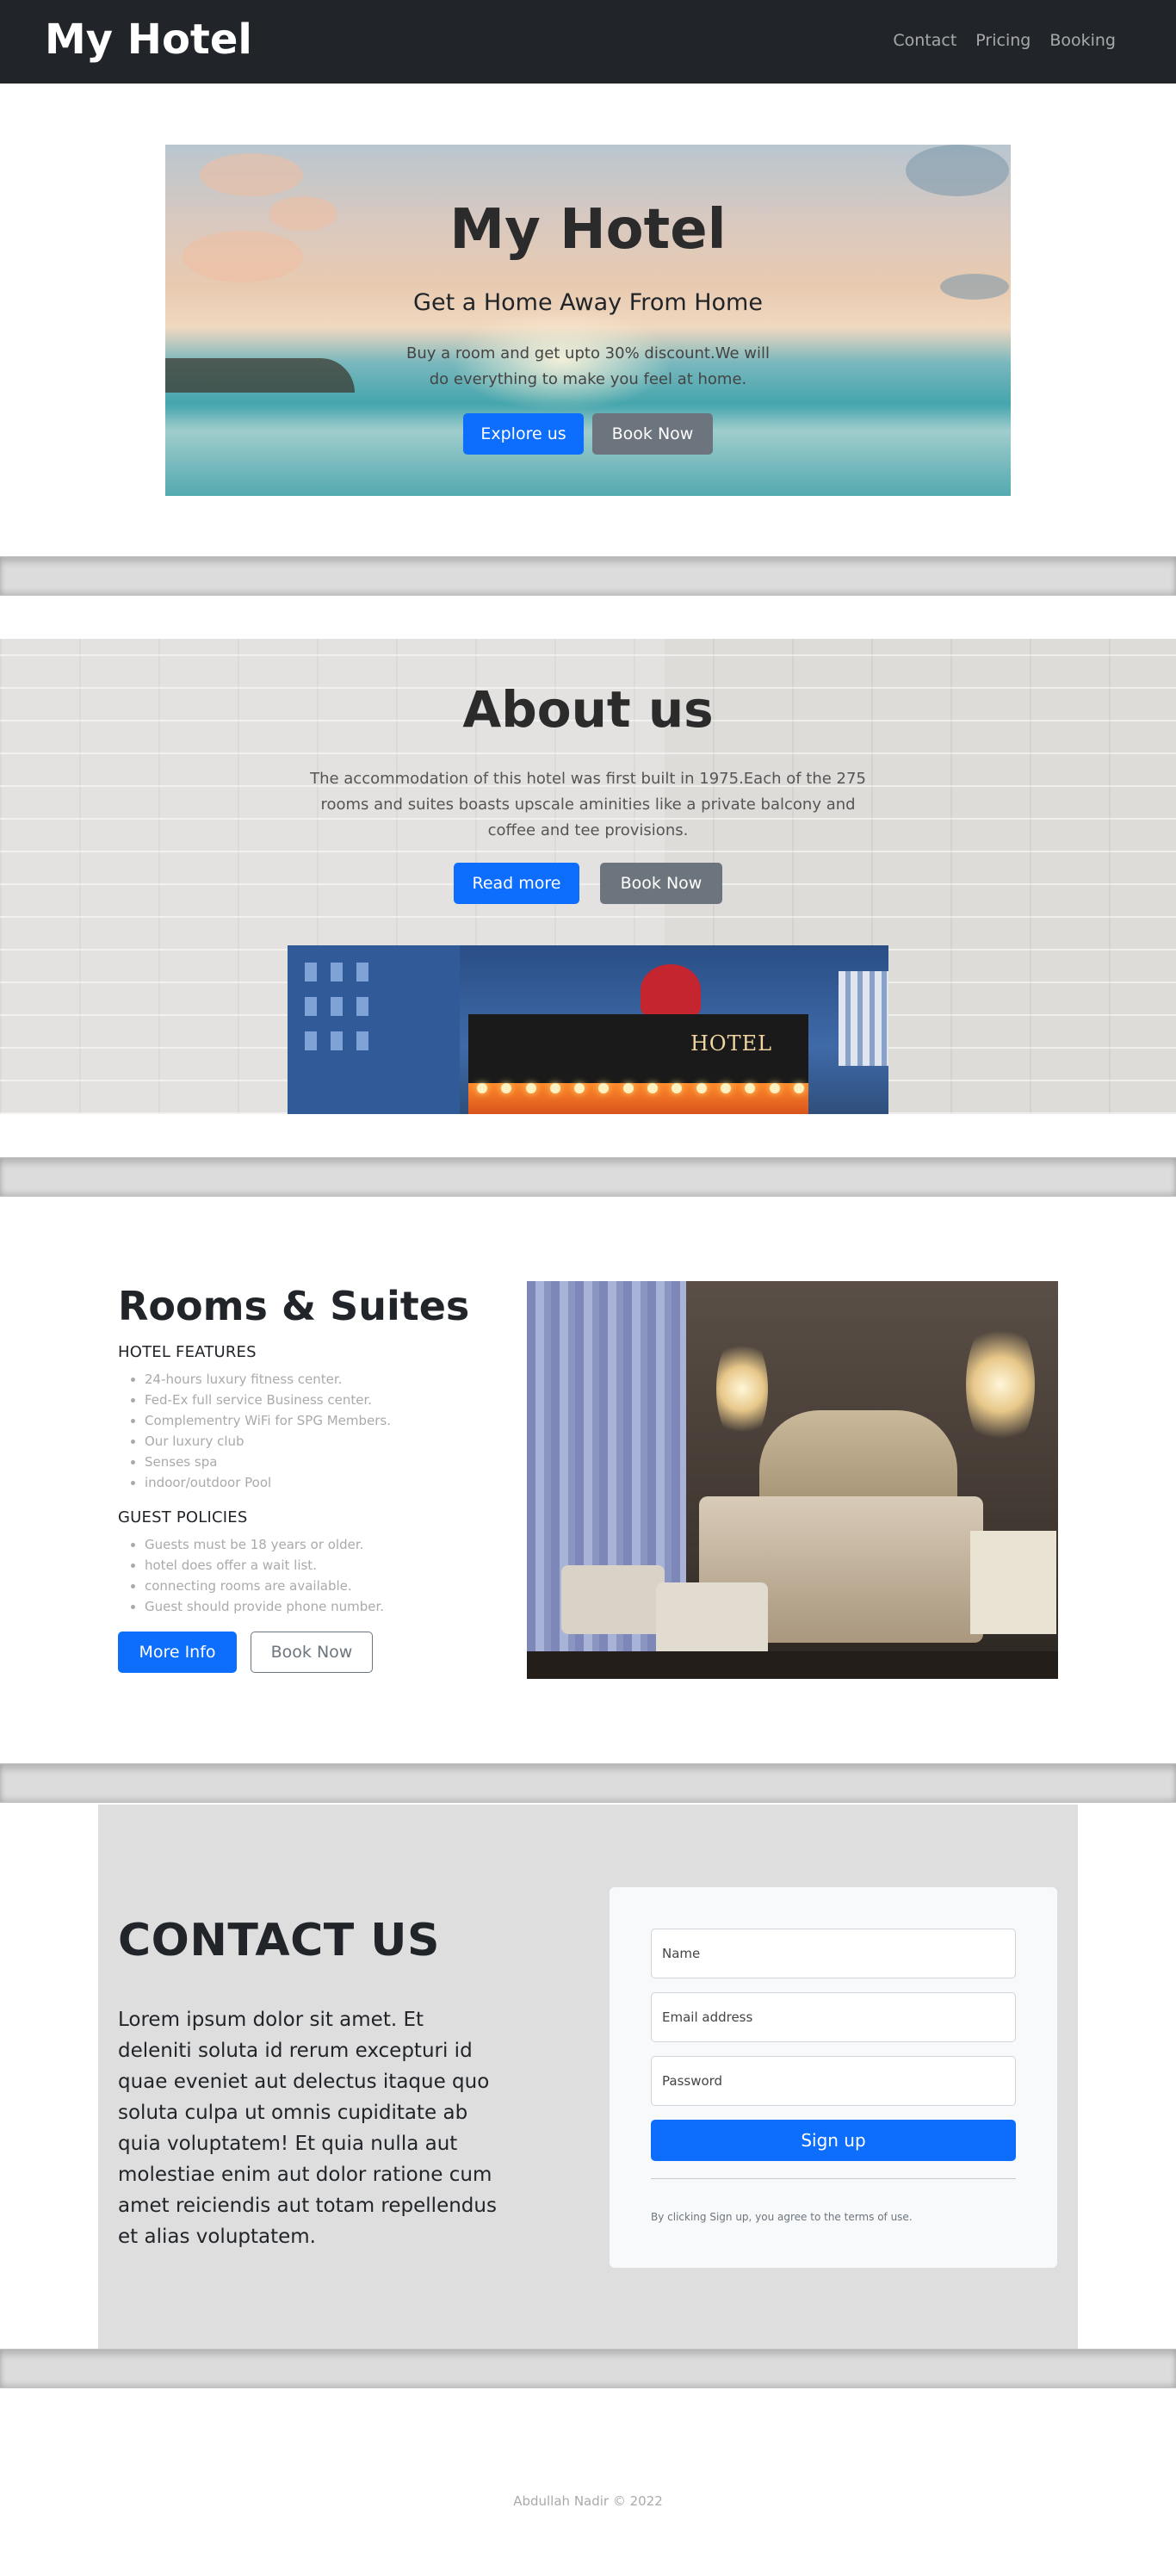 The image size is (1176, 2576). Describe the element at coordinates (177, 1653) in the screenshot. I see `more-info-button: More Info` at that location.